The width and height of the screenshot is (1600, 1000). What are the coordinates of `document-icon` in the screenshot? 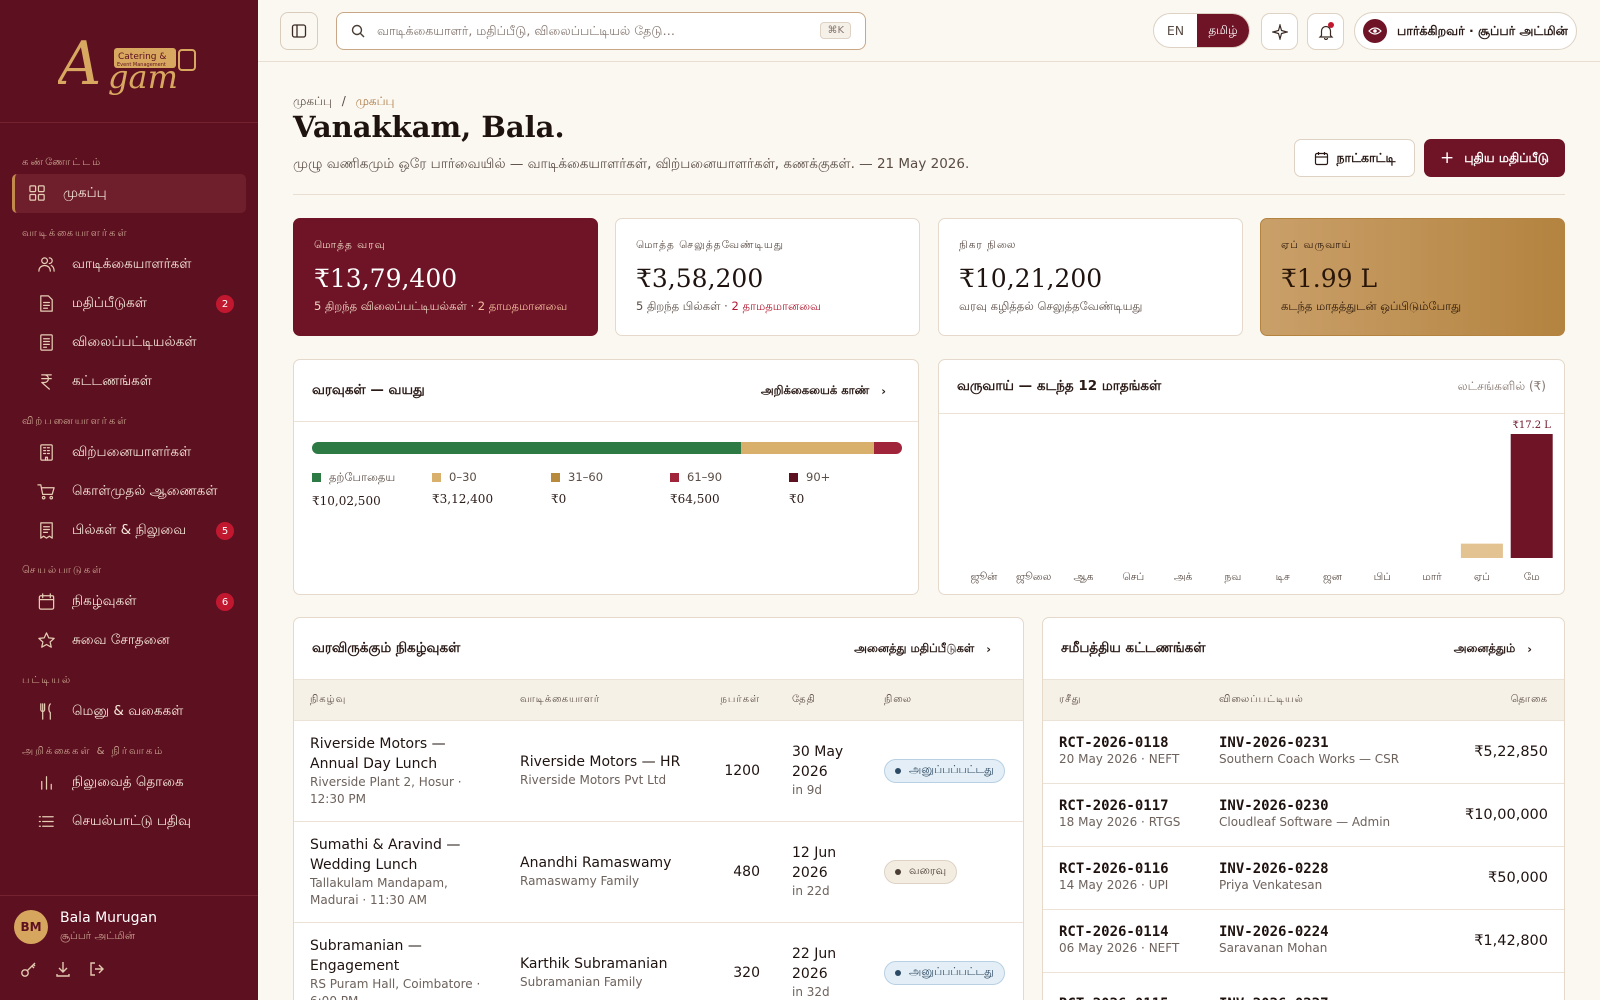 It's located at (46, 343).